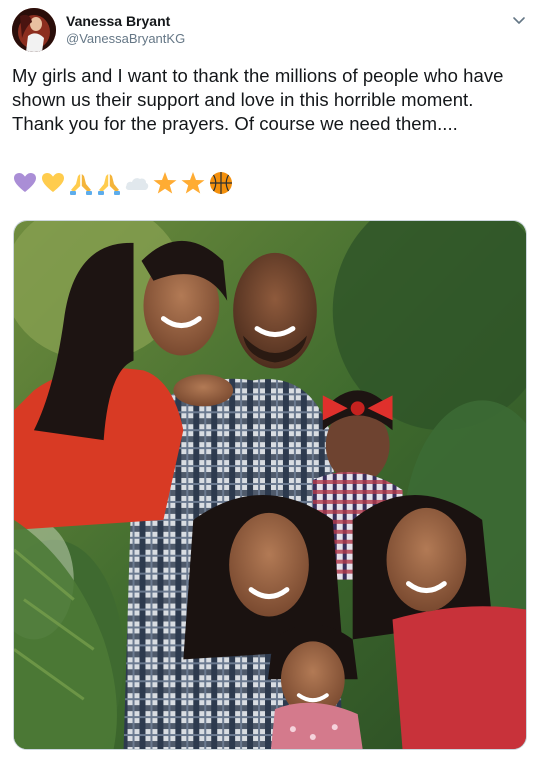 The image size is (539, 768). I want to click on tweet-menu-button, so click(519, 20).